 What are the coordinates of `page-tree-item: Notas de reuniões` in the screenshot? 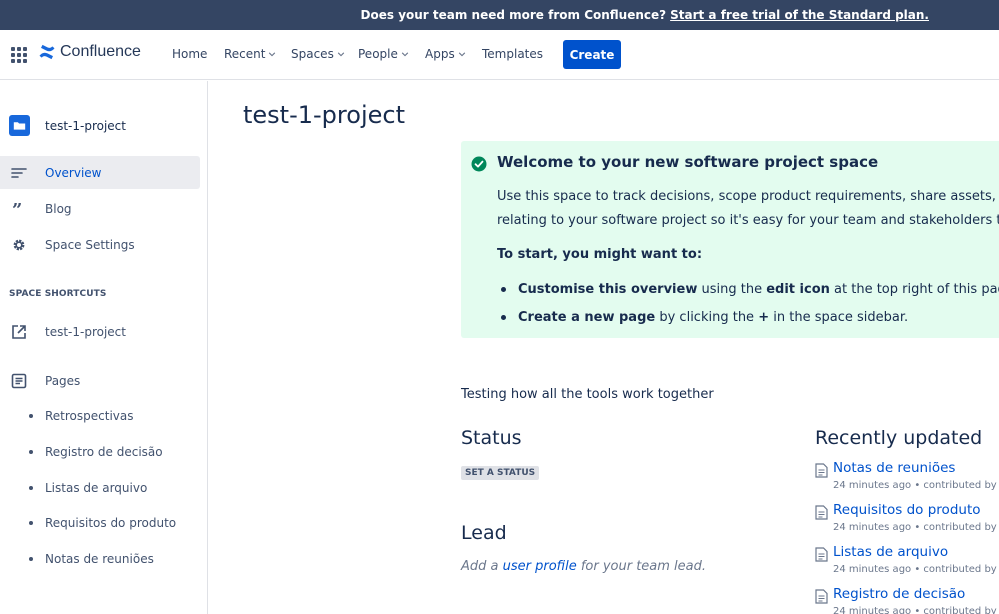 It's located at (91, 559).